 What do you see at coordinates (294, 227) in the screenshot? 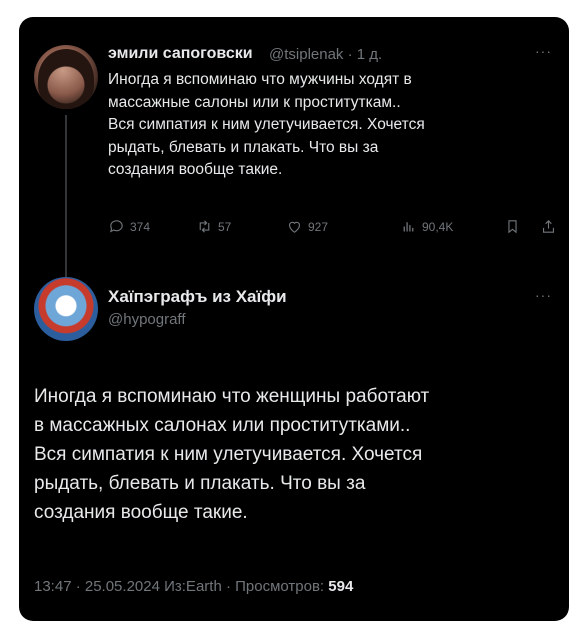
I see `like-icon` at bounding box center [294, 227].